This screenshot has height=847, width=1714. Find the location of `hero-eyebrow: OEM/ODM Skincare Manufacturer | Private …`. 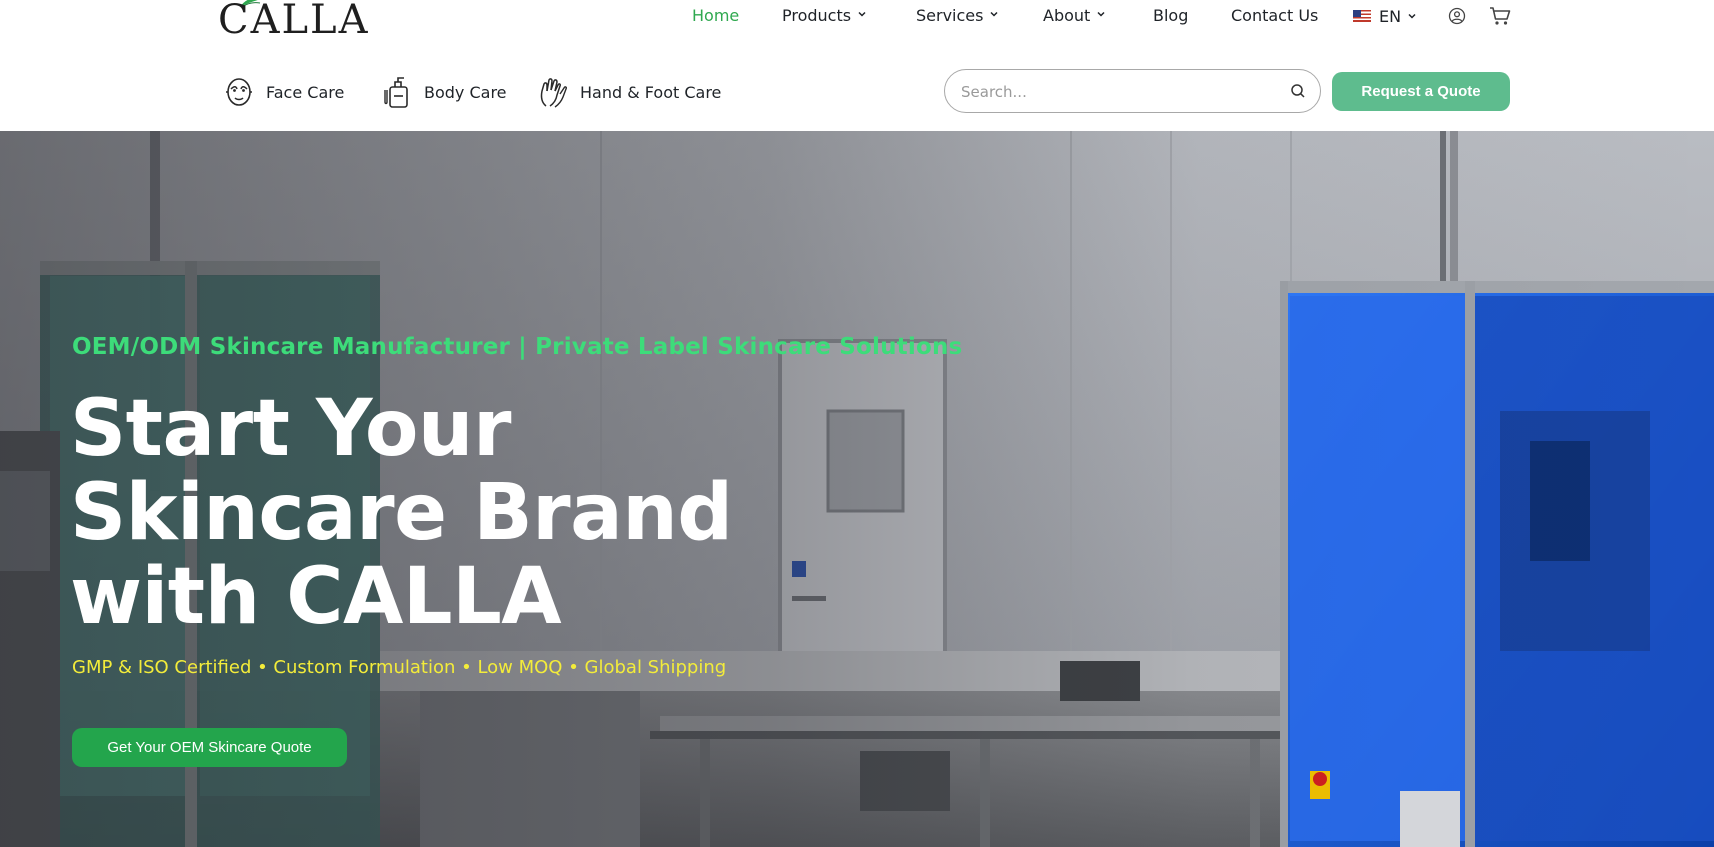

hero-eyebrow: OEM/ODM Skincare Manufacturer | Private … is located at coordinates (517, 347).